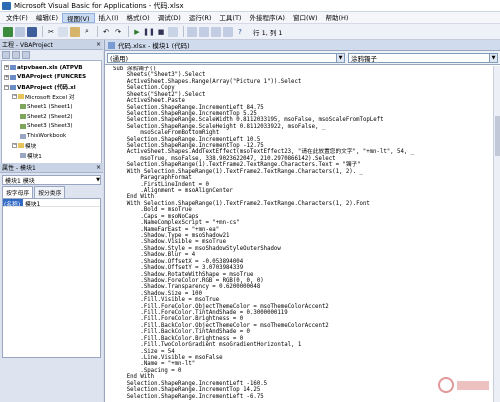 The width and height of the screenshot is (500, 402). Describe the element at coordinates (26, 55) in the screenshot. I see `toggle-folders-icon` at that location.